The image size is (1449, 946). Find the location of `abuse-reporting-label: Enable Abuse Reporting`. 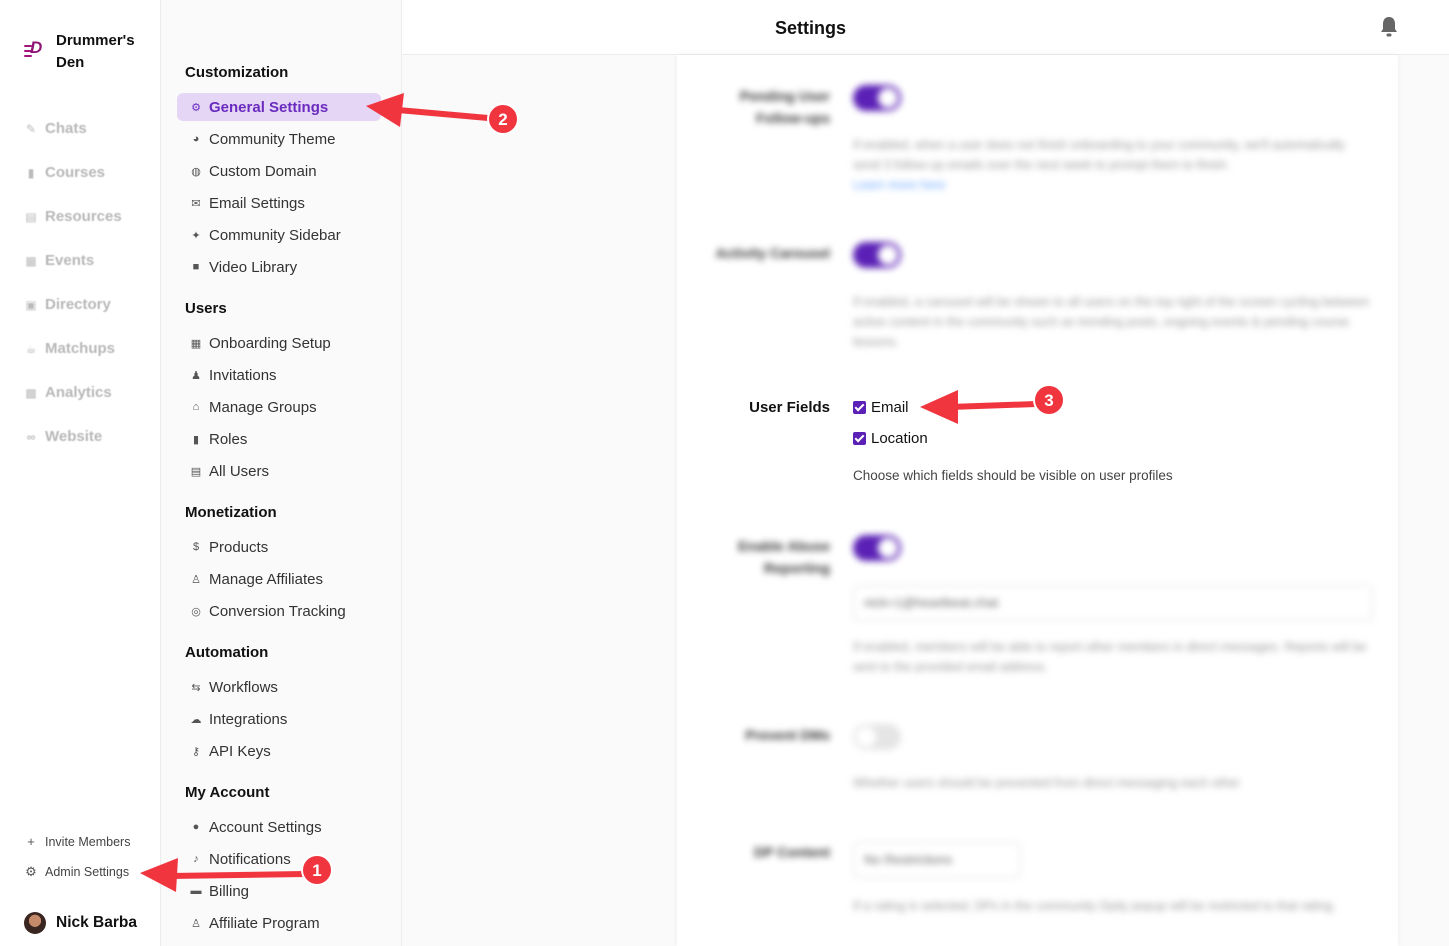

abuse-reporting-label: Enable Abuse Reporting is located at coordinates (783, 557).